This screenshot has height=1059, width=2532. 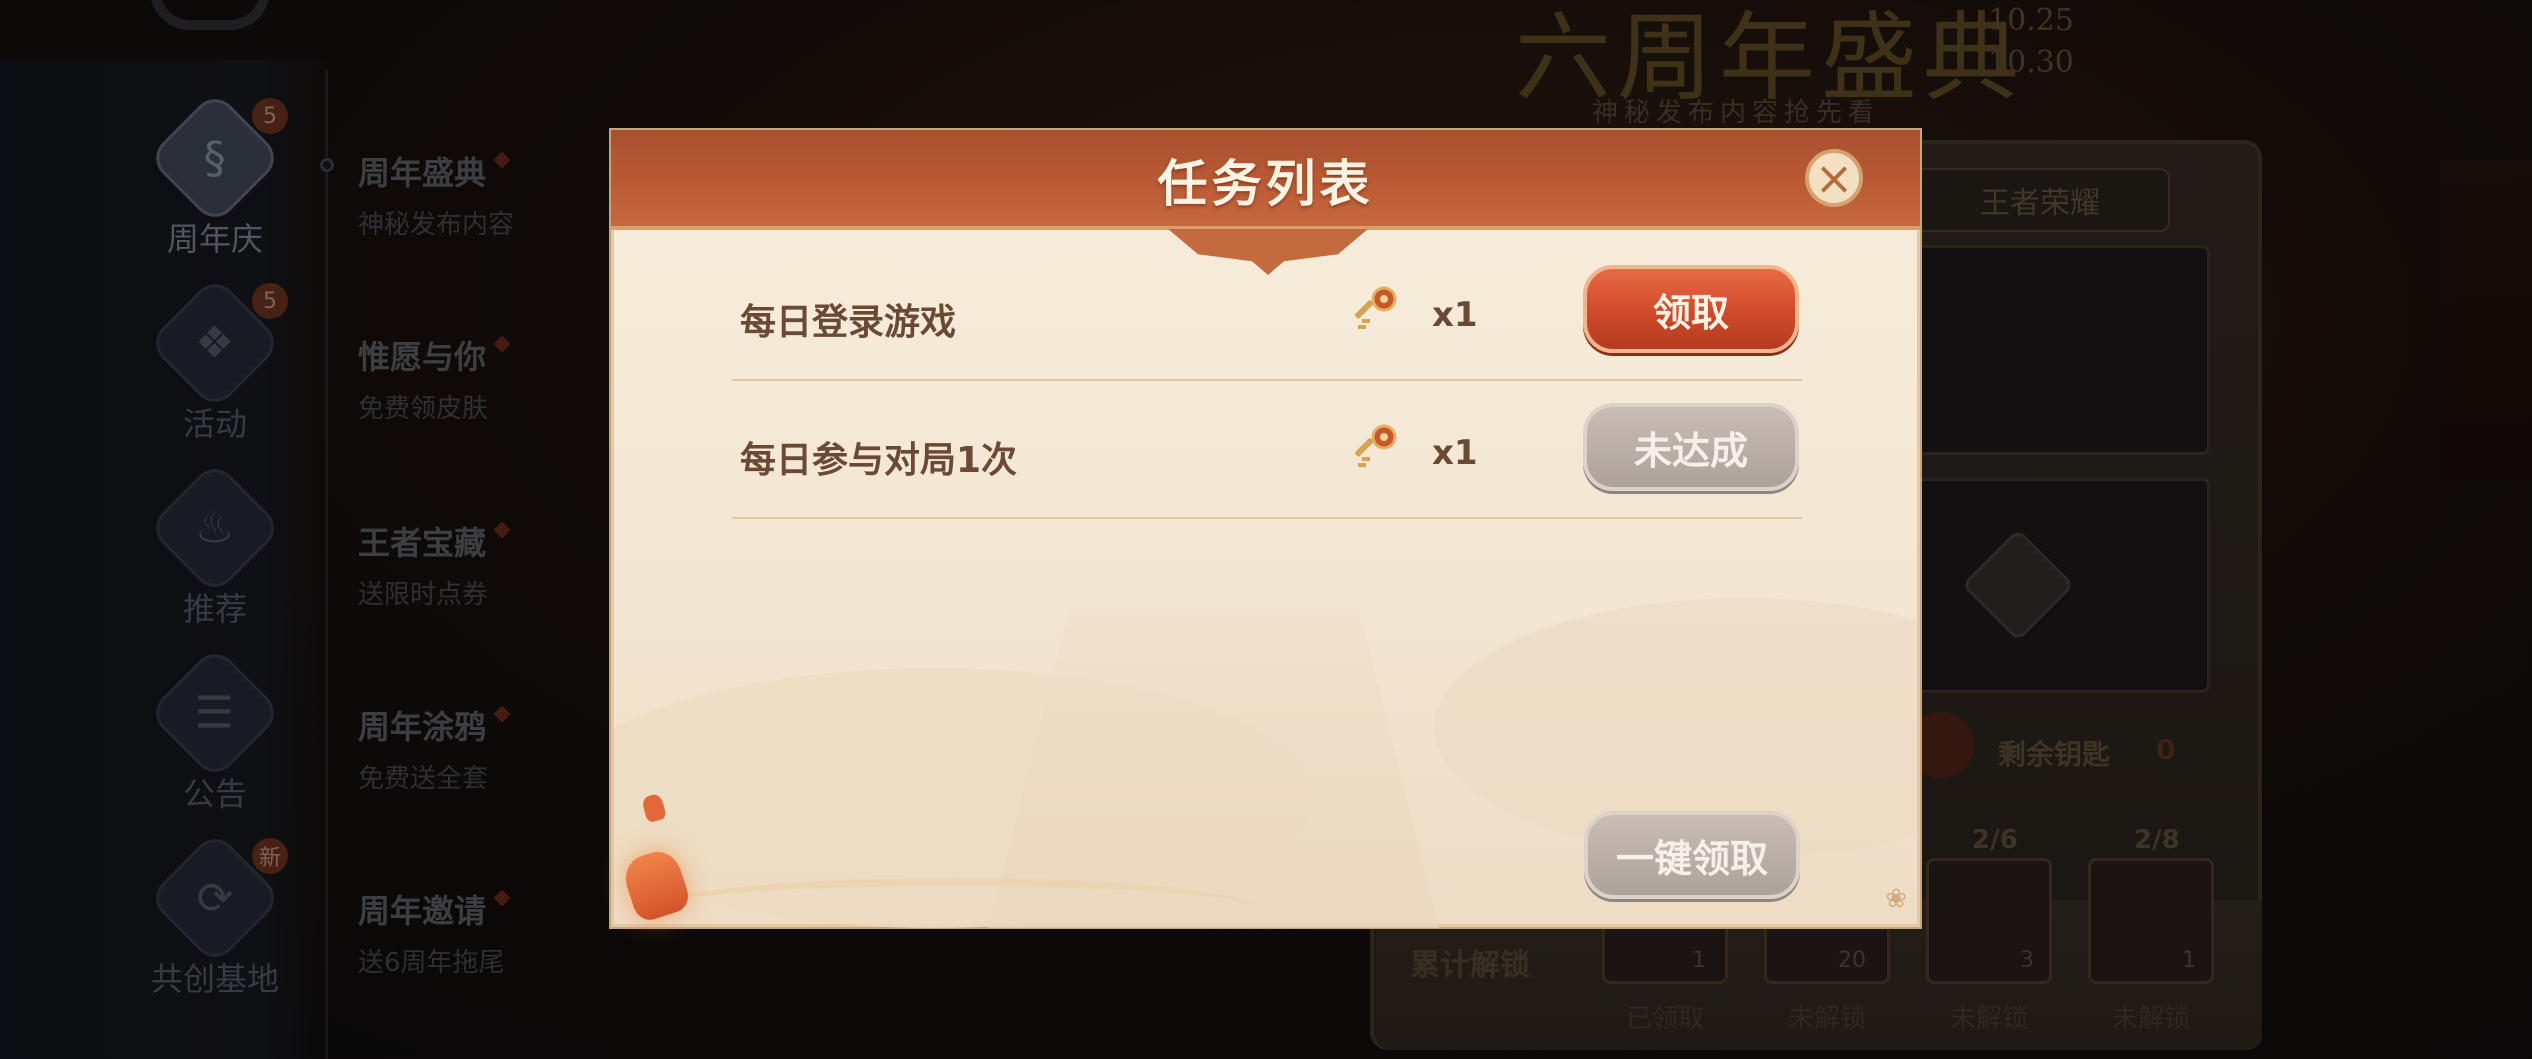 I want to click on modal-header: 任务列表, so click(x=1265, y=180).